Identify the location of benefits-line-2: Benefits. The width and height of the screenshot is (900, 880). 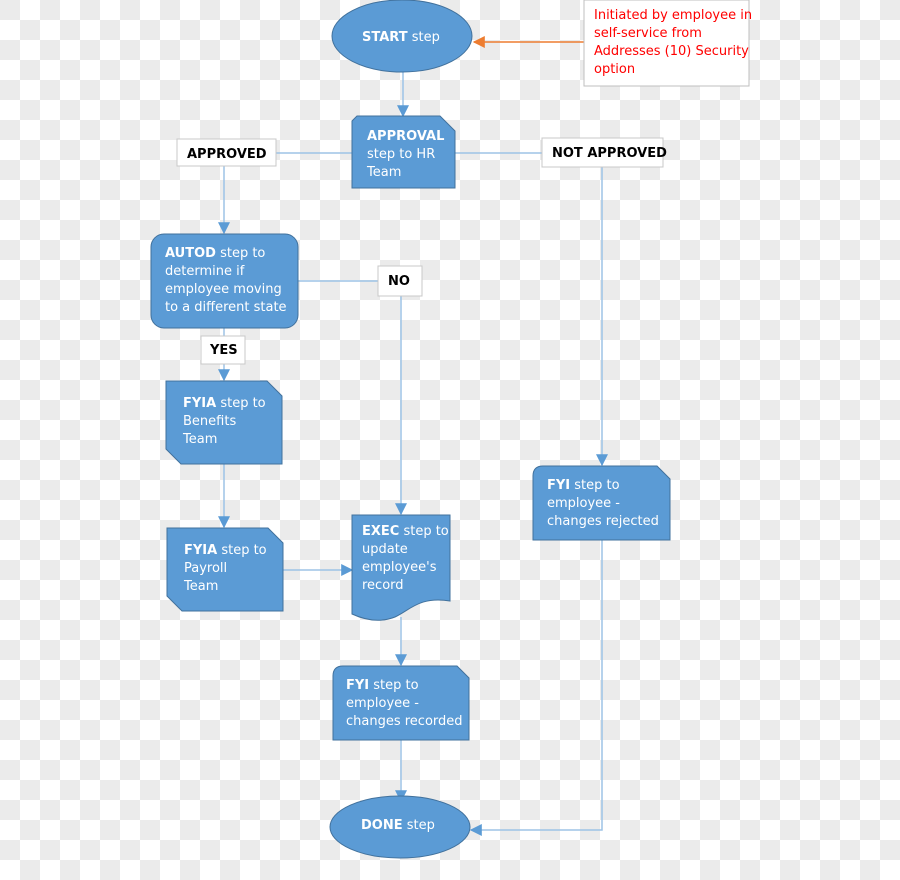
(209, 421).